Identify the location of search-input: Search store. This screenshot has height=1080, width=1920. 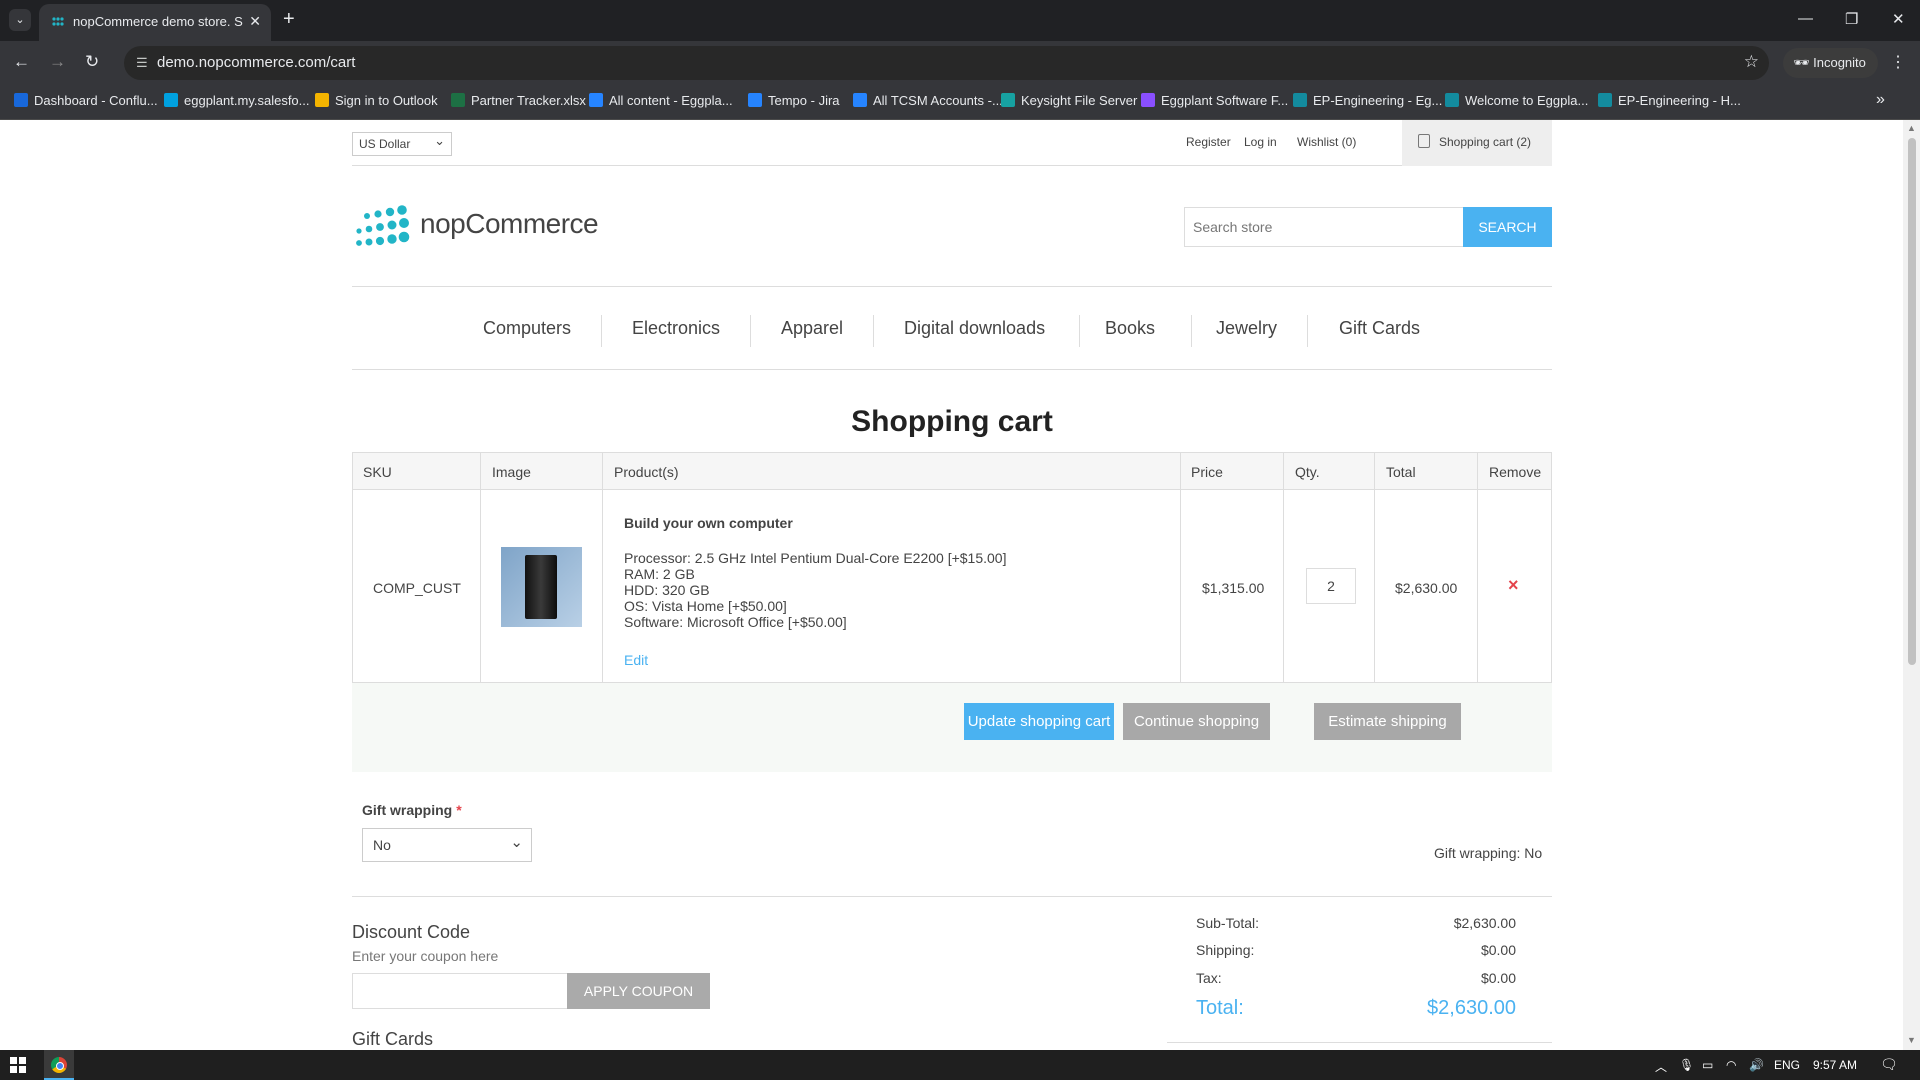
(1324, 227).